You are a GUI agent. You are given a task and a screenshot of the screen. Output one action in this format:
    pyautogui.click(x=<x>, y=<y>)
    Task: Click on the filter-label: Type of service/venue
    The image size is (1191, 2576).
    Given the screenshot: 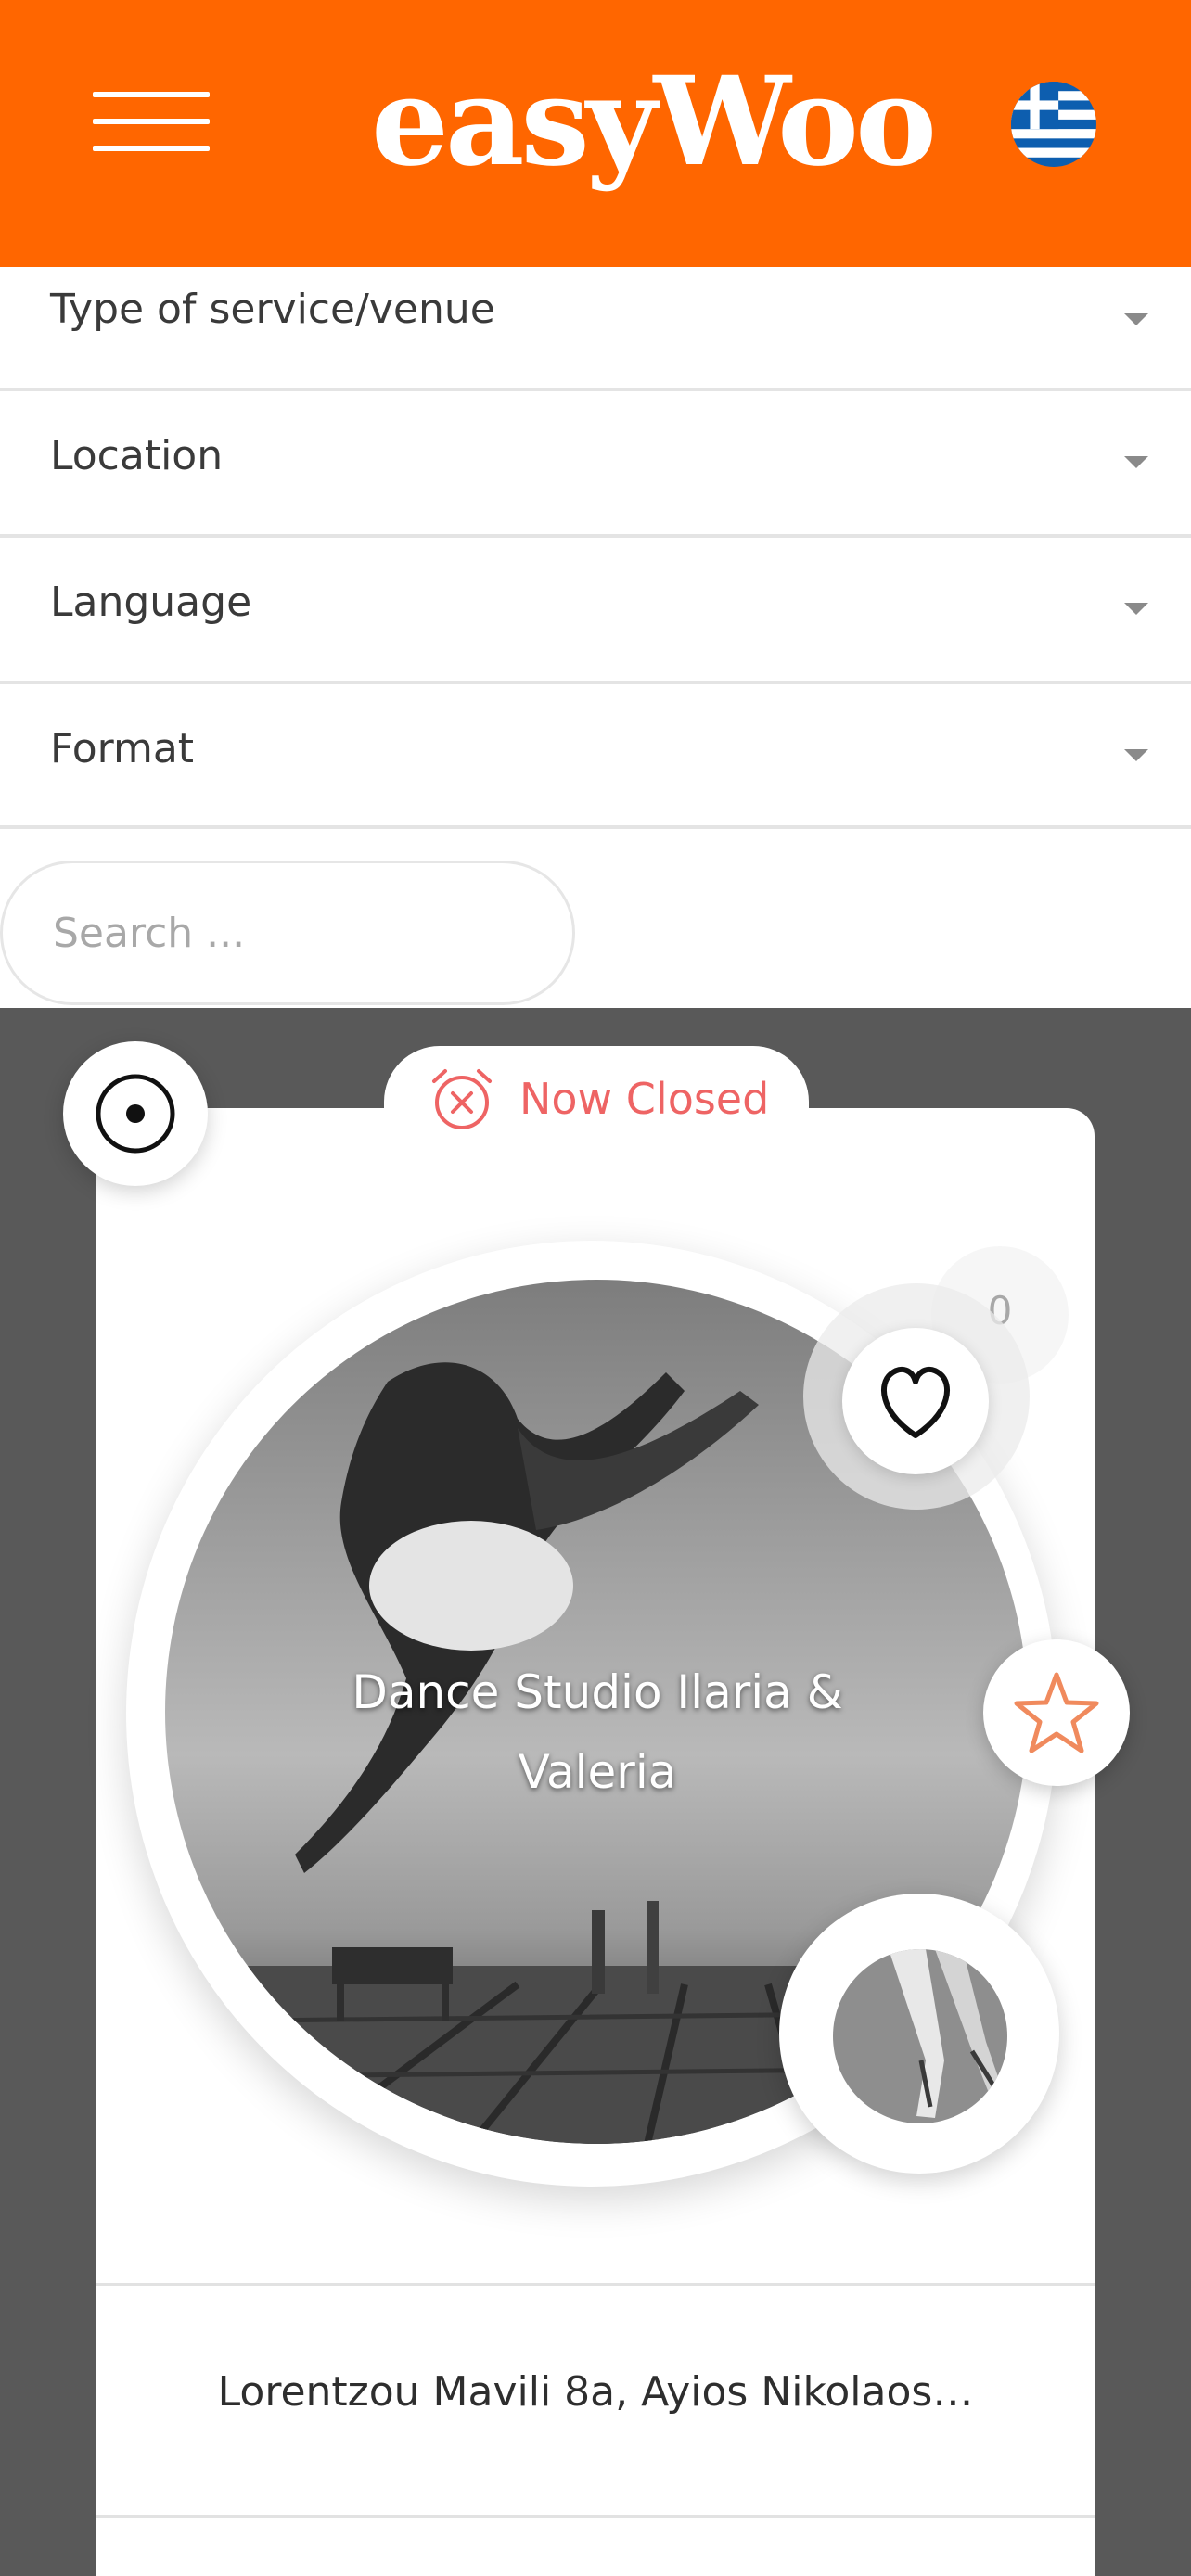 What is the action you would take?
    pyautogui.click(x=272, y=309)
    